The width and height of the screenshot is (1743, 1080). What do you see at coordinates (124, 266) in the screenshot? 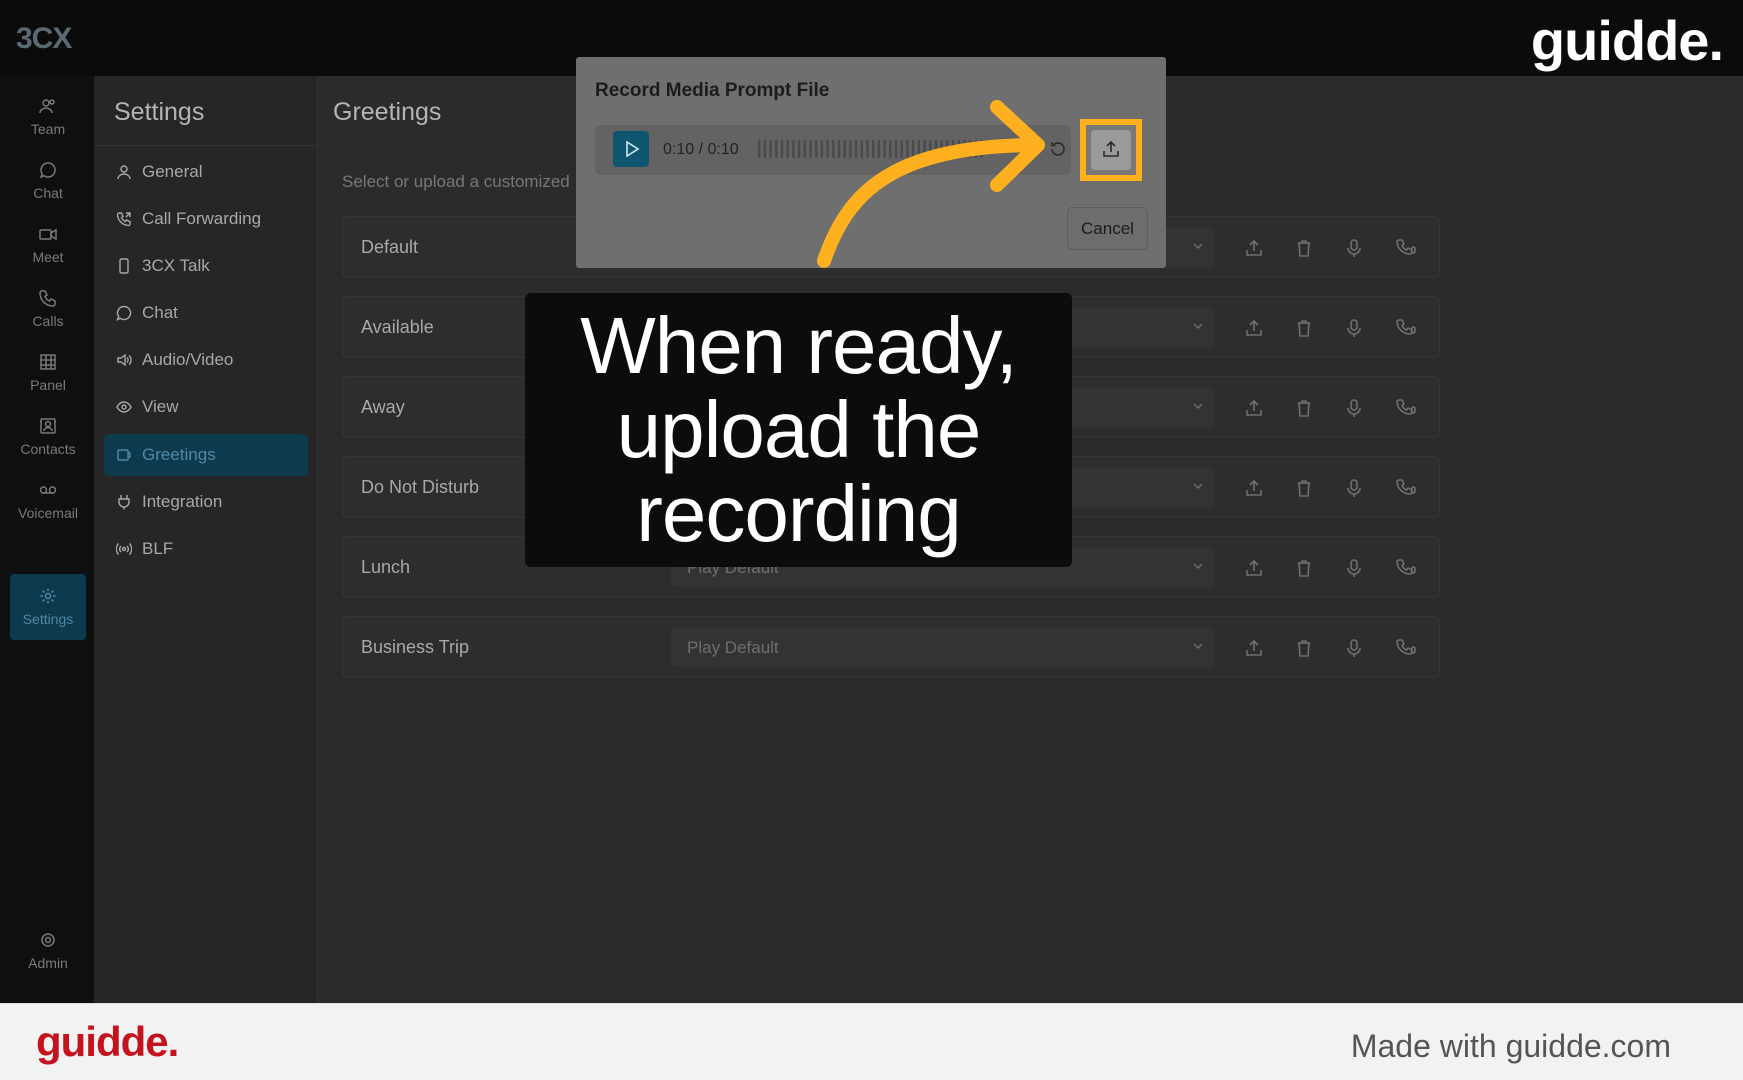
I see `mobile-icon` at bounding box center [124, 266].